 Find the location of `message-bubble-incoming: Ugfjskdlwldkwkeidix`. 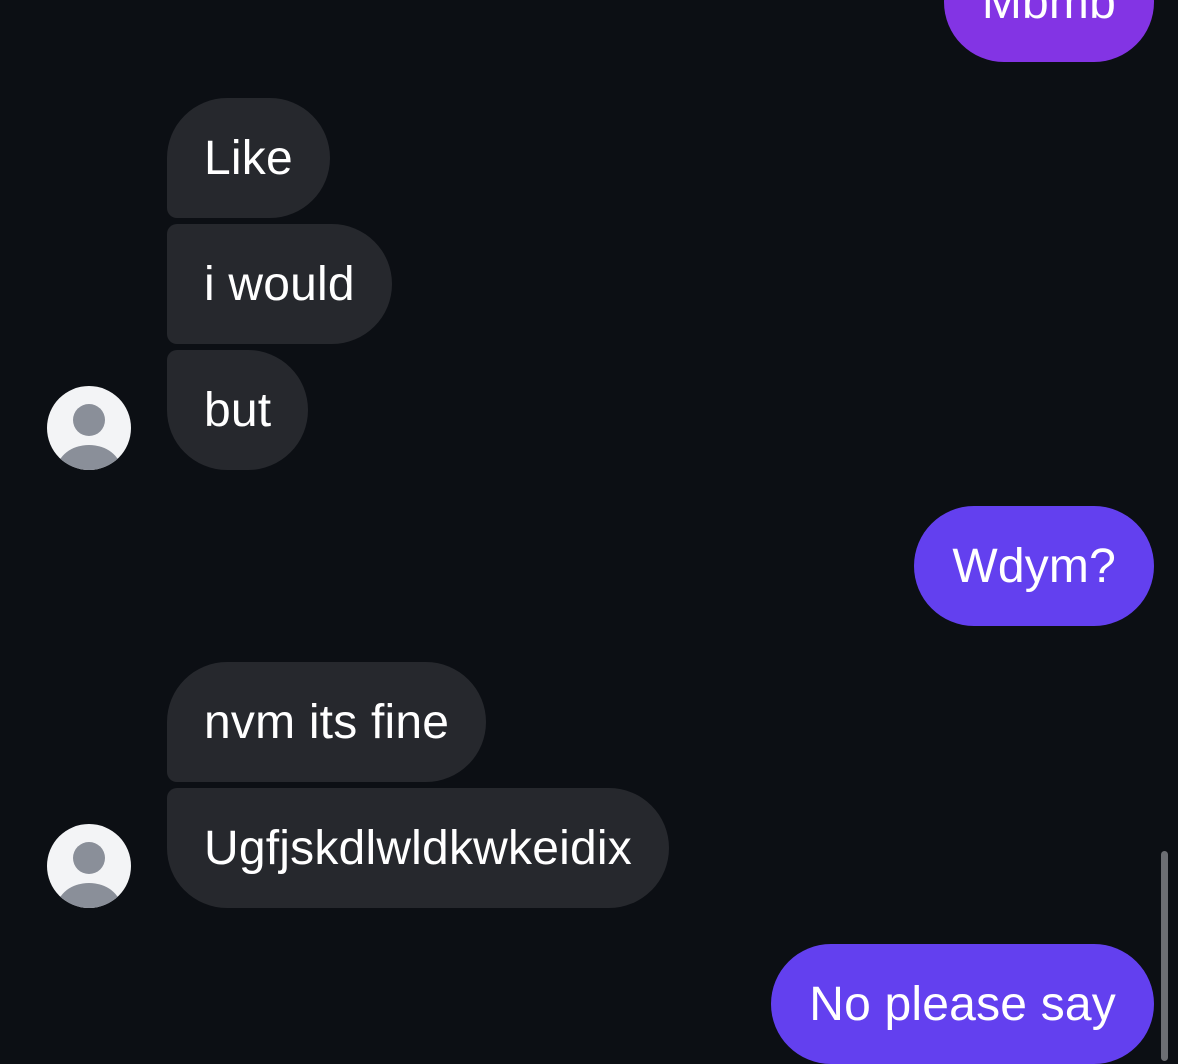

message-bubble-incoming: Ugfjskdlwldkwkeidix is located at coordinates (418, 848).